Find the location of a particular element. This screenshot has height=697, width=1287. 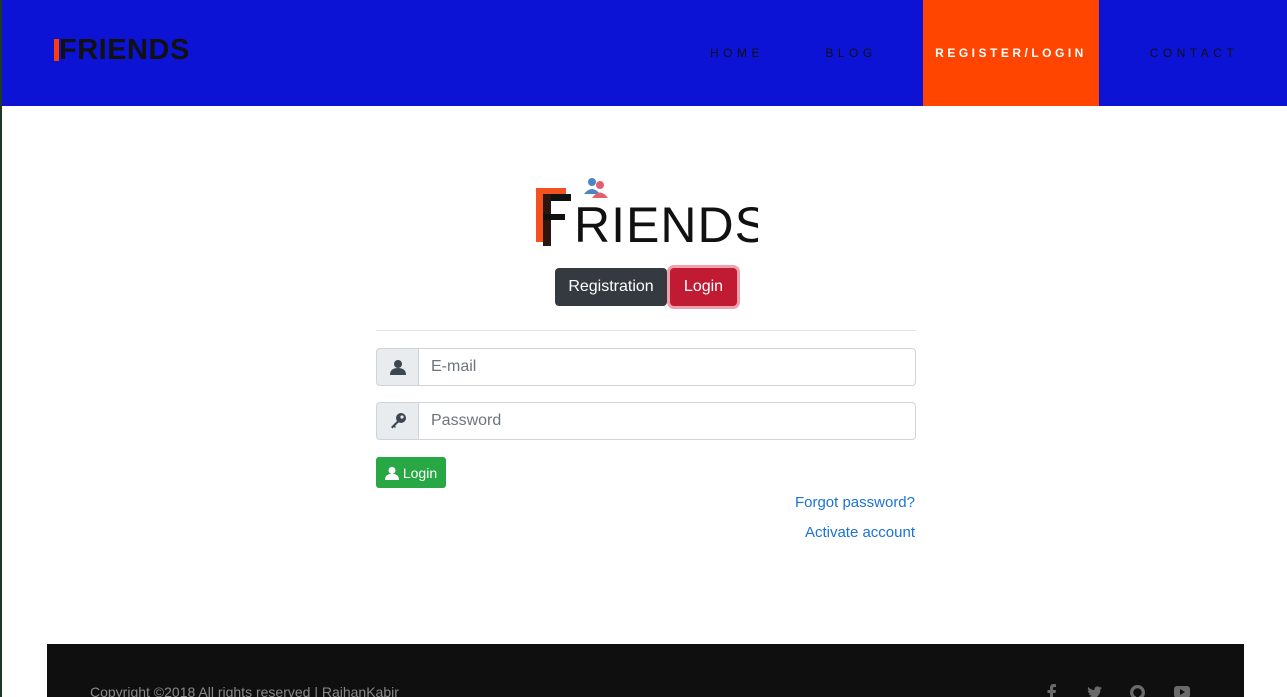

github-icon is located at coordinates (1137, 690).